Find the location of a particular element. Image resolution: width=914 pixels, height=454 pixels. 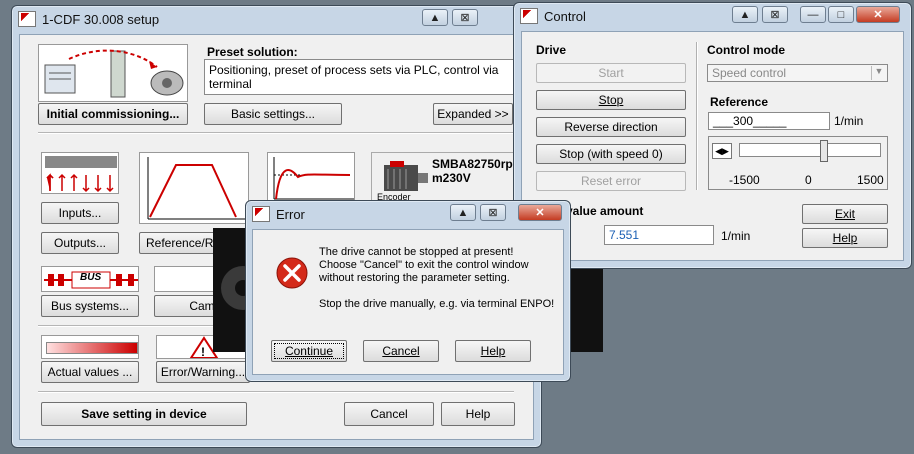

value-amount-field: 7.551 is located at coordinates (659, 235).